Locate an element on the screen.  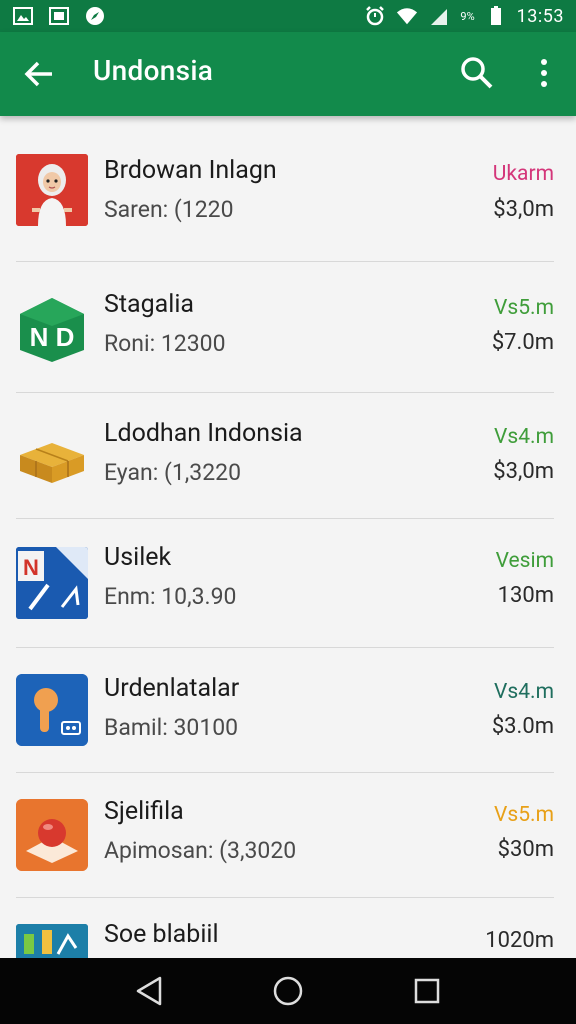
note-app-thumbnail: N is located at coordinates (52, 583).